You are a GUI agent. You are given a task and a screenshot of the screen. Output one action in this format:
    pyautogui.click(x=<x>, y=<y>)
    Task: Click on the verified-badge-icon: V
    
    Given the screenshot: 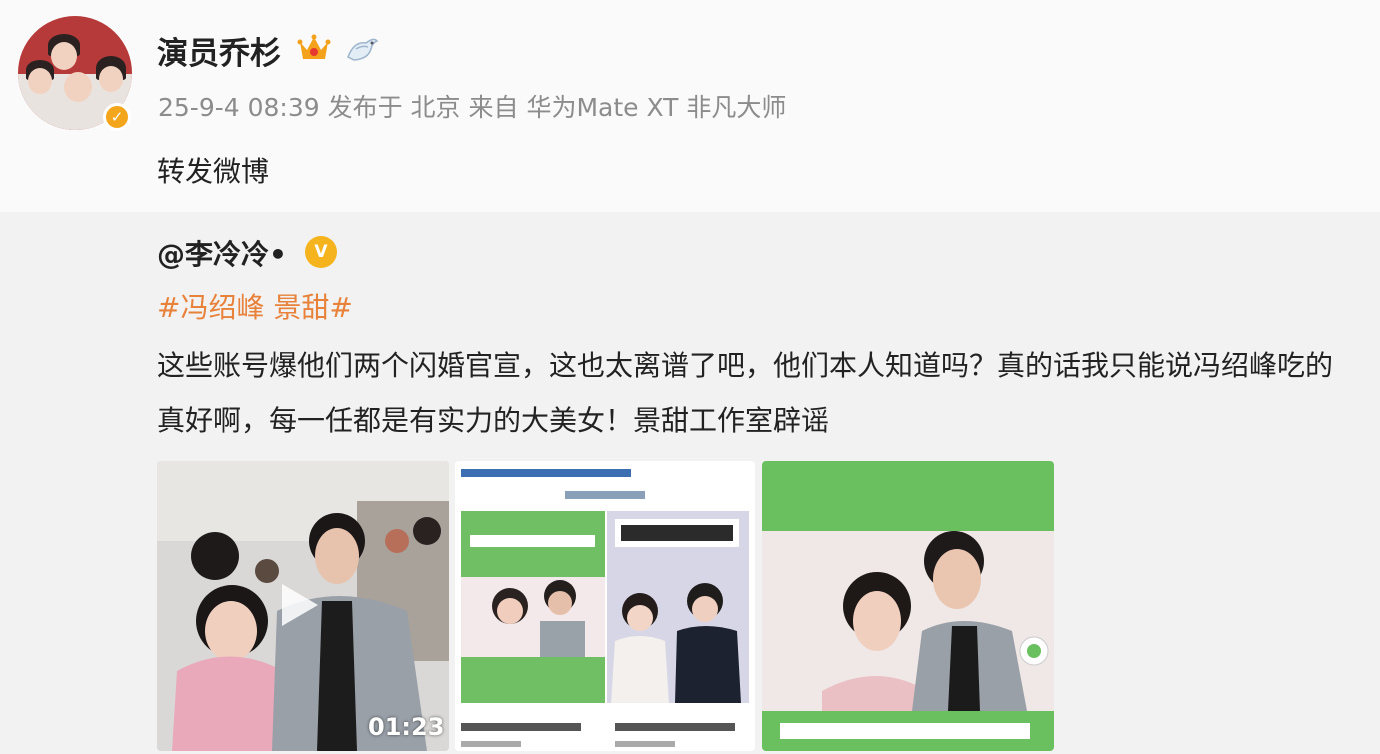 What is the action you would take?
    pyautogui.click(x=321, y=252)
    